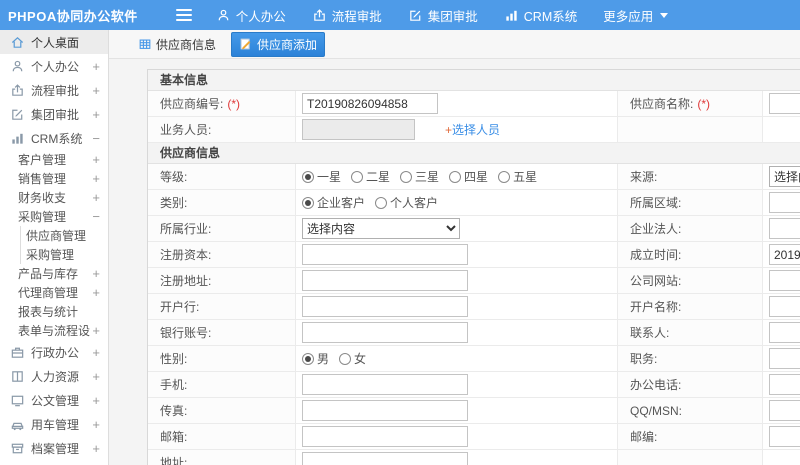 Image resolution: width=800 pixels, height=465 pixels. I want to click on fax-label: 传真:, so click(222, 410).